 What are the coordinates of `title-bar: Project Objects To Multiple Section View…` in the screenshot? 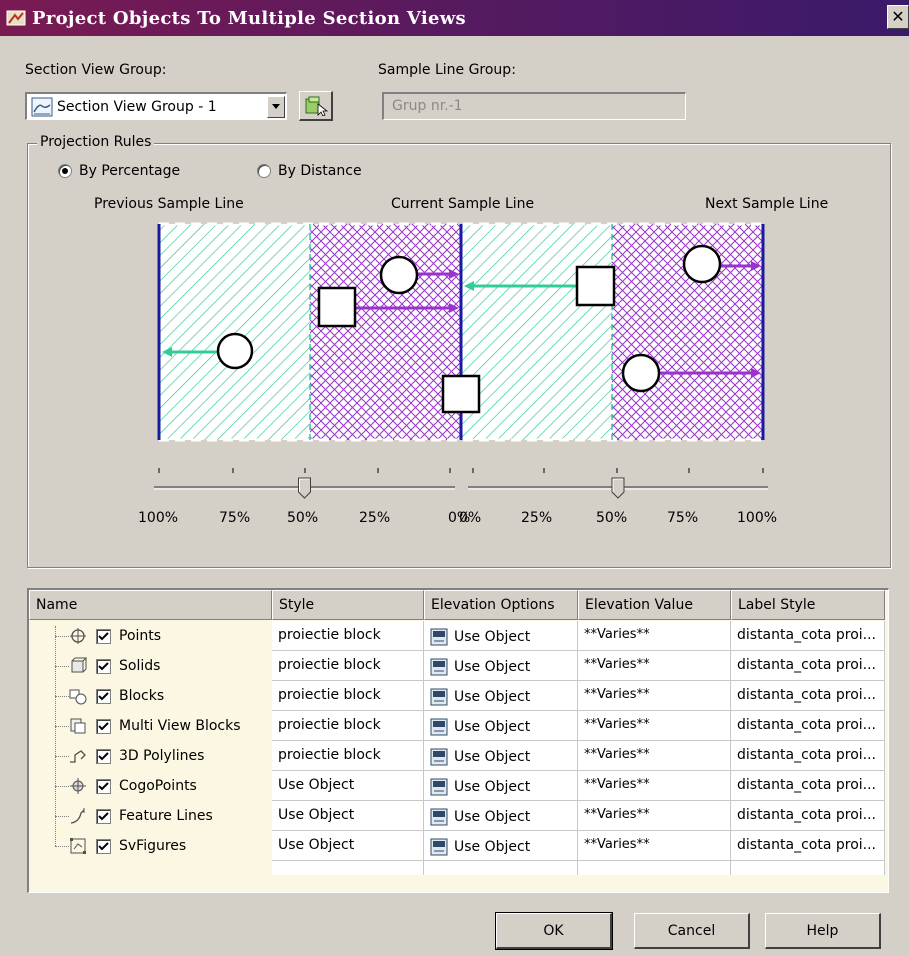 It's located at (454, 18).